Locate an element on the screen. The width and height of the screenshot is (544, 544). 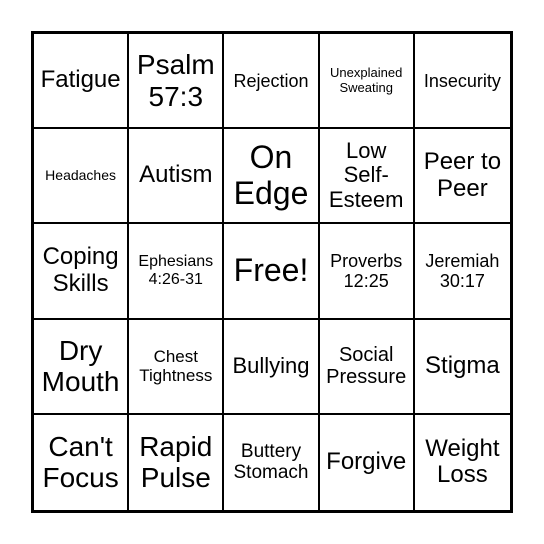
bingo-cell-label: Headaches is located at coordinates (80, 174).